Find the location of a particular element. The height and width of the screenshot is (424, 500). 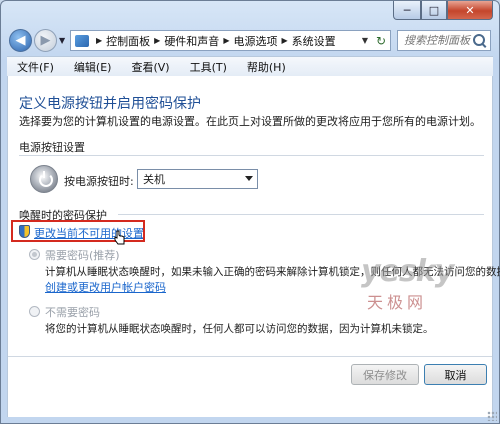

power-icon is located at coordinates (44, 179).